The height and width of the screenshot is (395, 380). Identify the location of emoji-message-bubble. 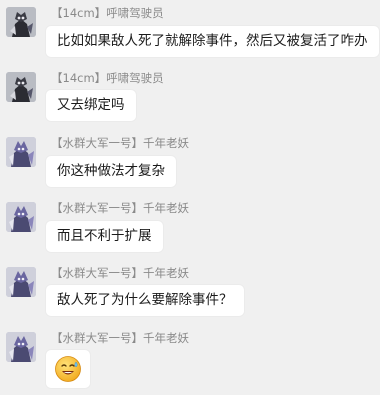
(68, 369).